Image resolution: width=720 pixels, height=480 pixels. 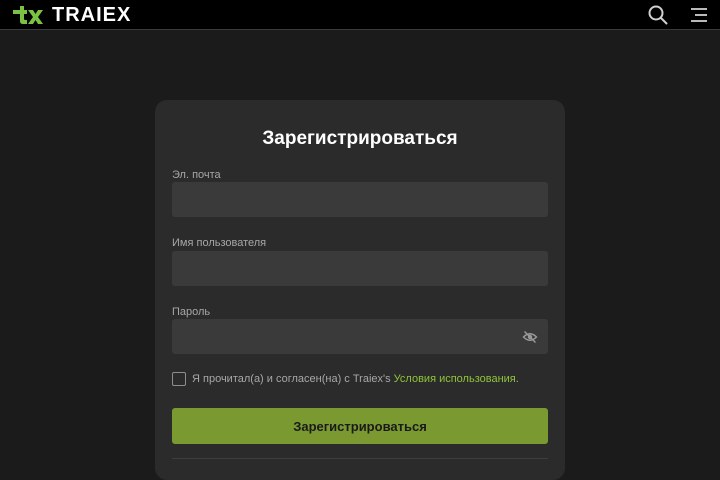 What do you see at coordinates (360, 268) in the screenshot?
I see `username-field` at bounding box center [360, 268].